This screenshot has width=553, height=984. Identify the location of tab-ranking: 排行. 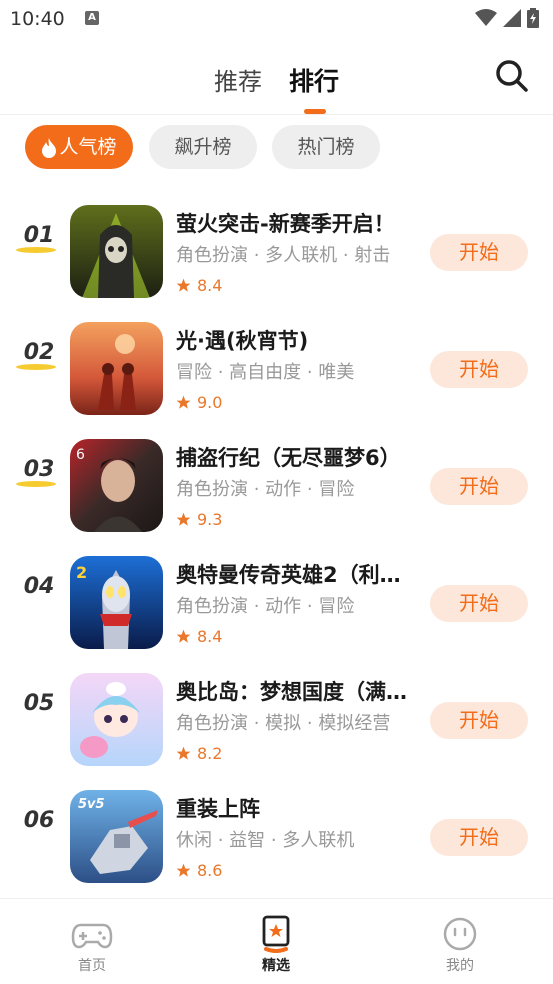
(314, 80).